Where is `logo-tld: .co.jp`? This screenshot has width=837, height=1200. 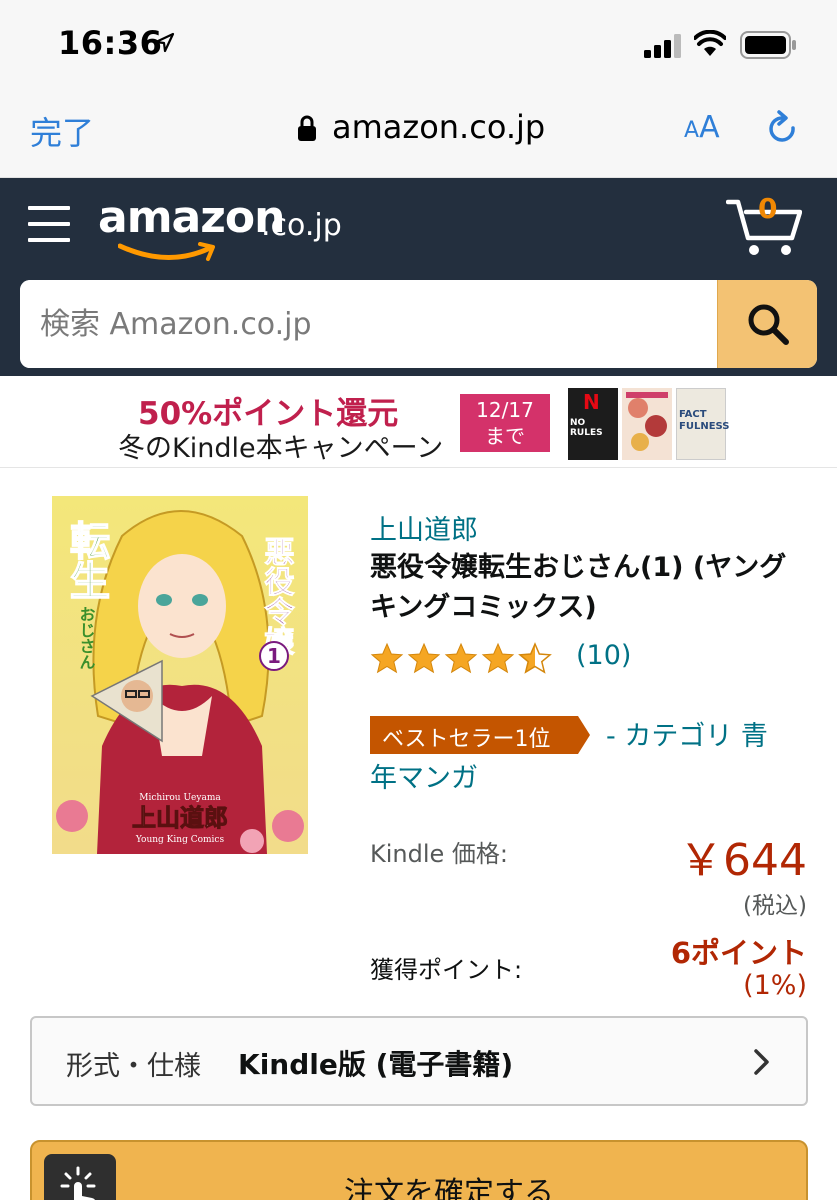 logo-tld: .co.jp is located at coordinates (301, 225).